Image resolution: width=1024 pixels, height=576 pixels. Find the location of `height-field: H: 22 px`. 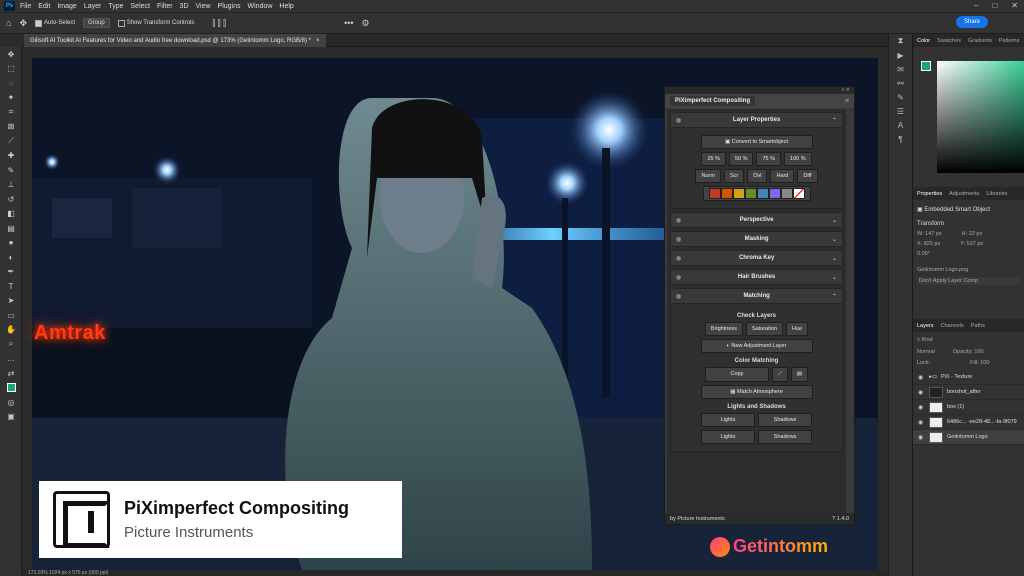

height-field: H: 22 px is located at coordinates (972, 234).